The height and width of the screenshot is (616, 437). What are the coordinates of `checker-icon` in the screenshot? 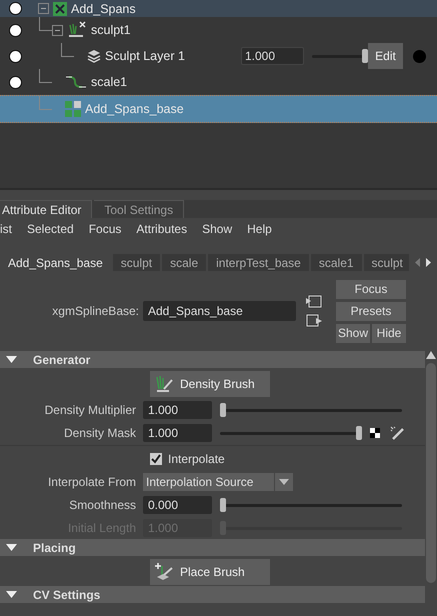 It's located at (375, 433).